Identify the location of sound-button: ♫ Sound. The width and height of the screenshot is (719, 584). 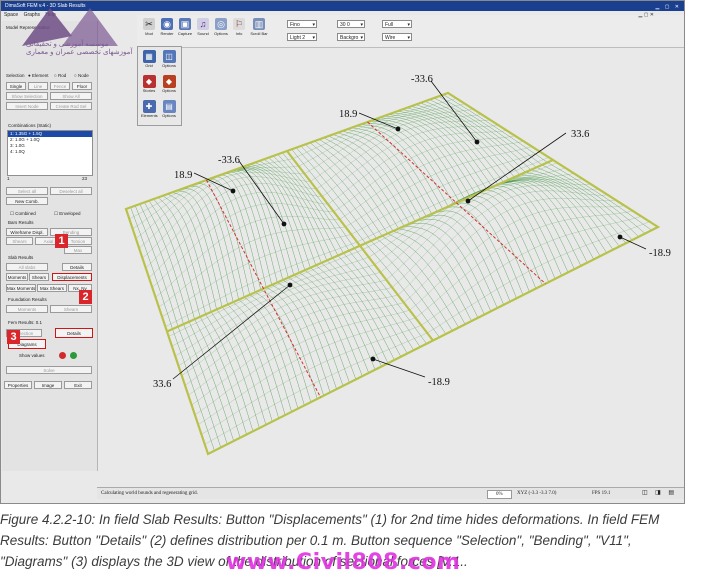
(203, 27).